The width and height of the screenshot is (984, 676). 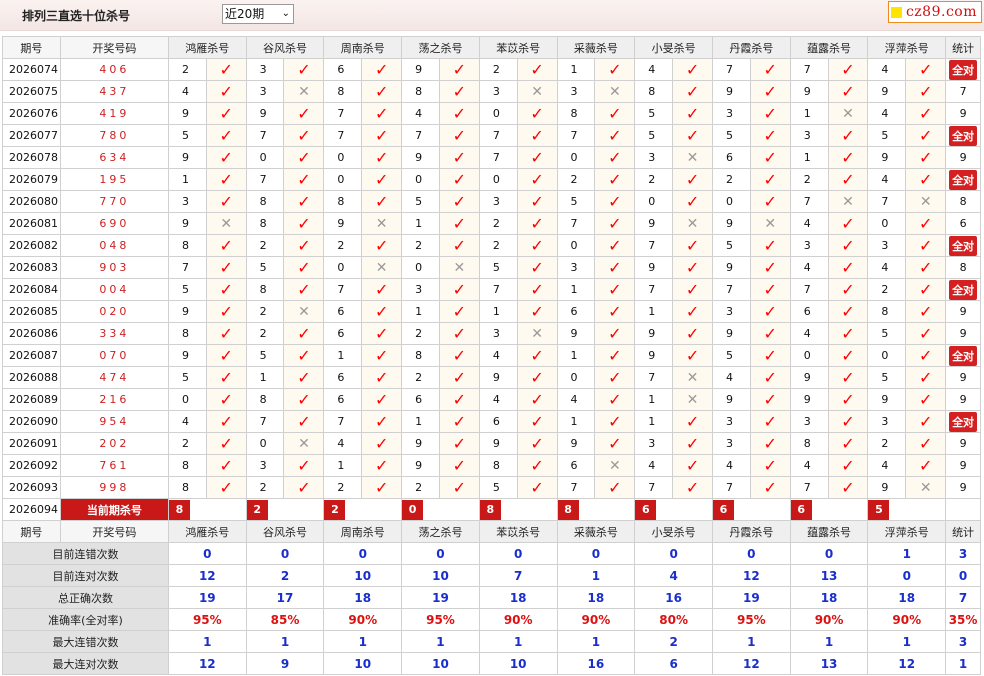 What do you see at coordinates (31, 509) in the screenshot?
I see `current-period-cell: 2026094` at bounding box center [31, 509].